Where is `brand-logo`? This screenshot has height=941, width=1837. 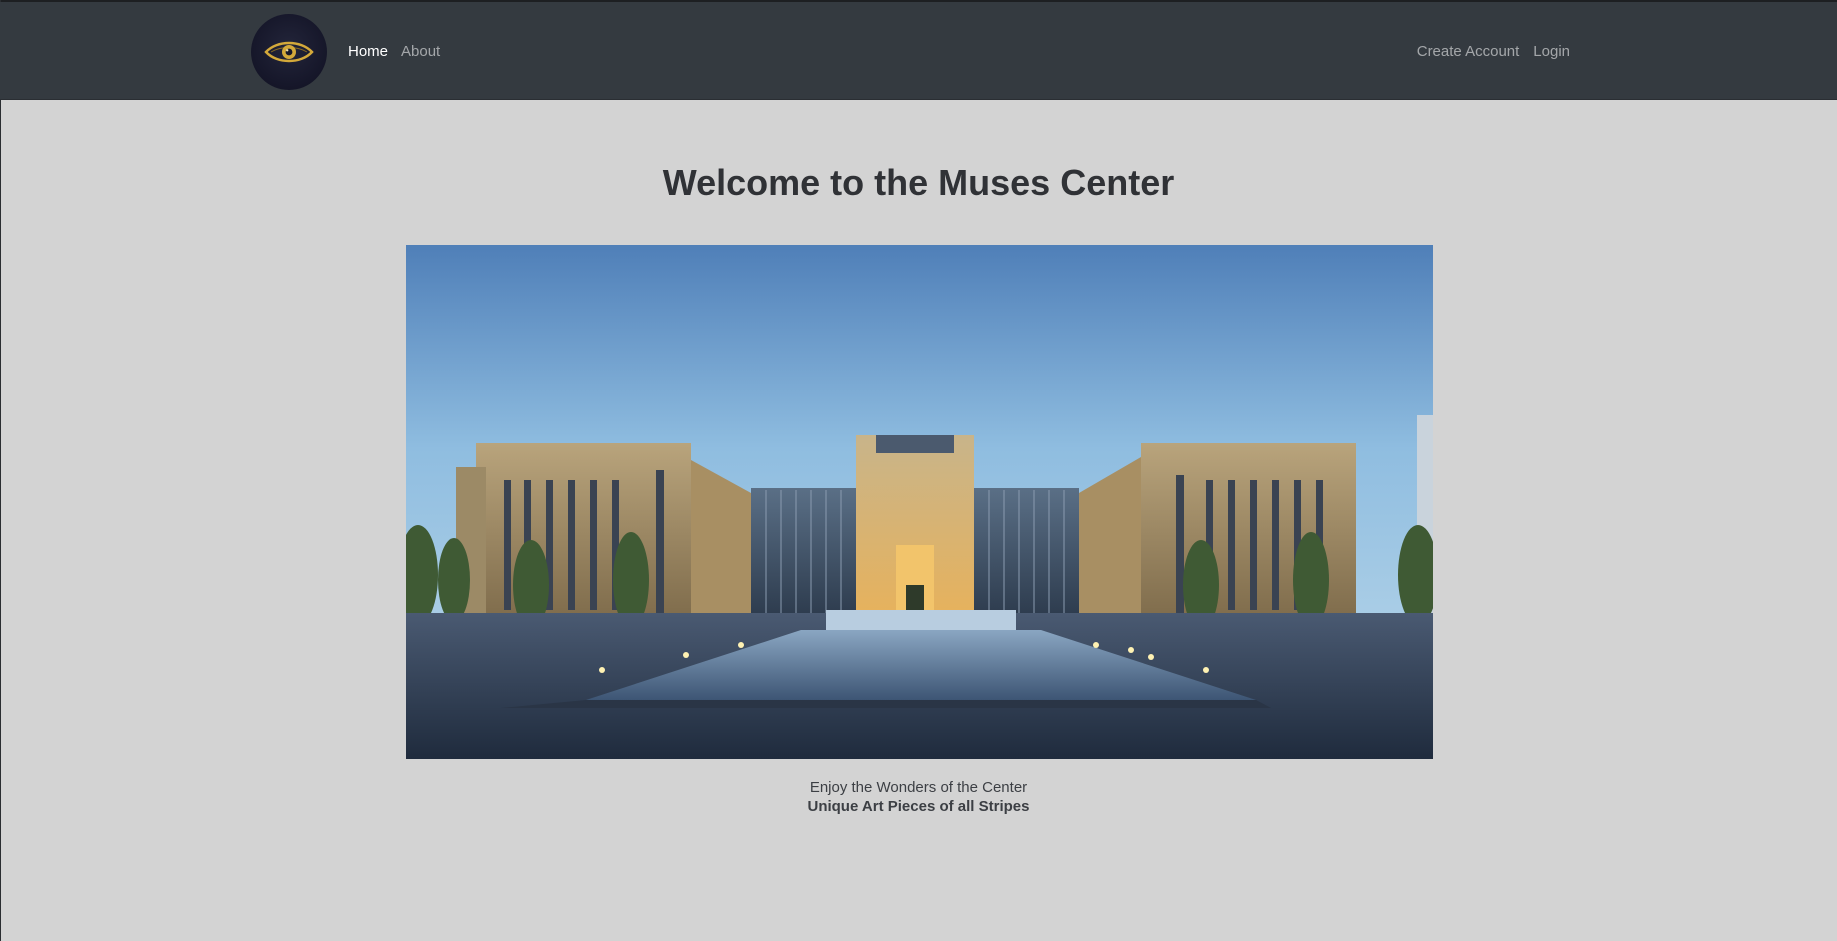 brand-logo is located at coordinates (289, 52).